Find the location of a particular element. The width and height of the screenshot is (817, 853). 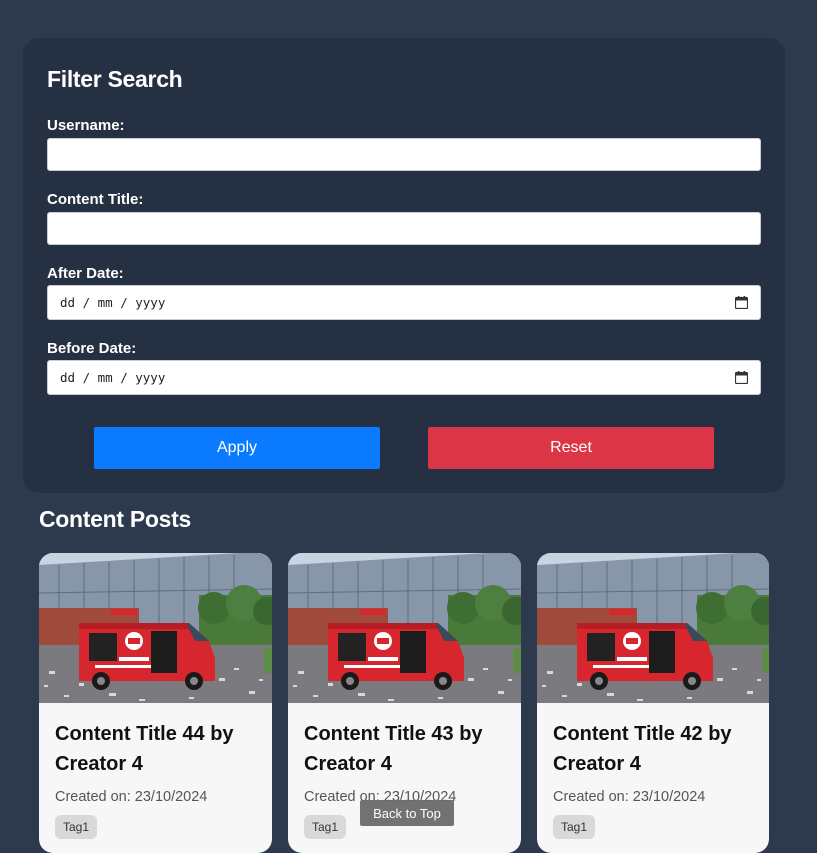

post-title: Content Title 43 by Creator 4 is located at coordinates (409, 749).